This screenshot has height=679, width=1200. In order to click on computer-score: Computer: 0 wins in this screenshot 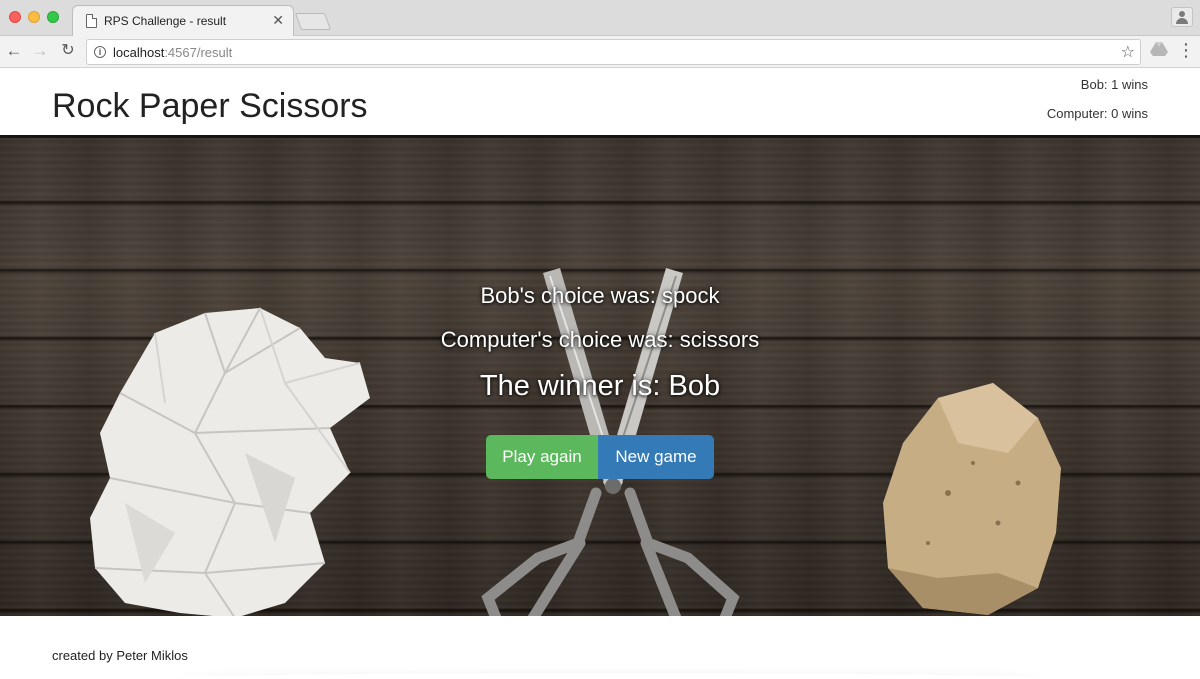, I will do `click(1097, 113)`.